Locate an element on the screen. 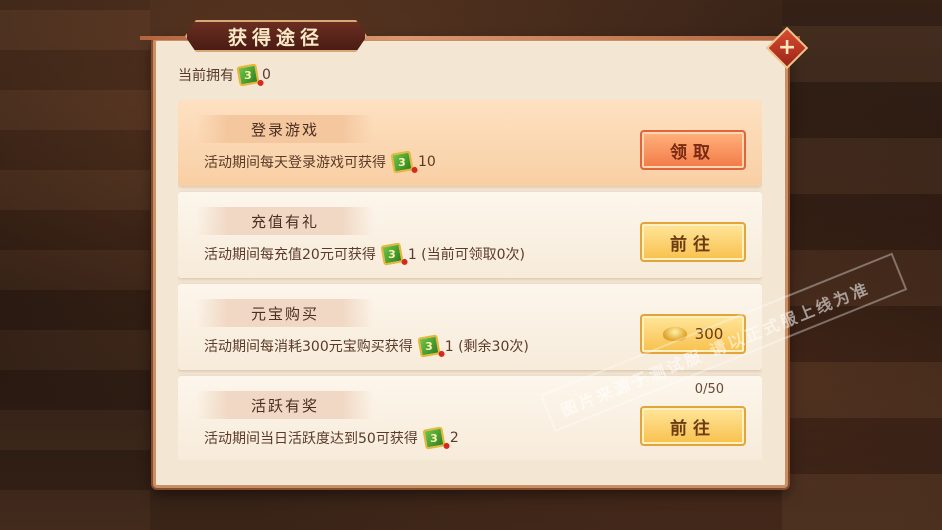  row-desc-text: 活动期间当日活跃度达到50可获得 is located at coordinates (311, 439).